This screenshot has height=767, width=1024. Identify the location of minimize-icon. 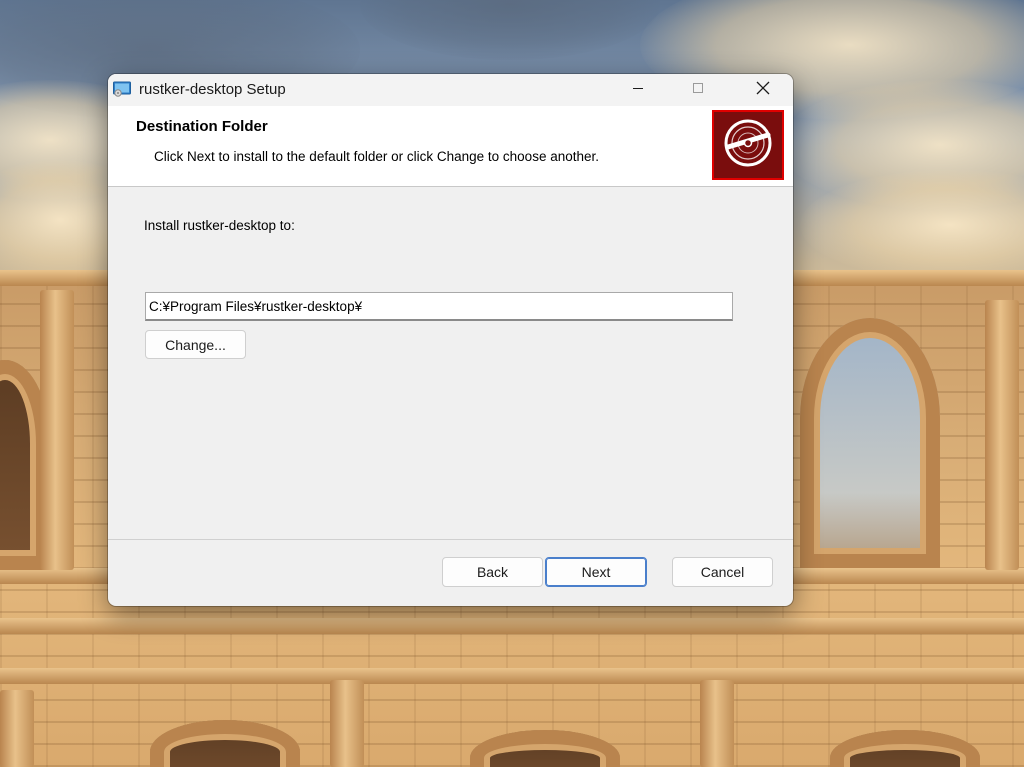
(638, 90).